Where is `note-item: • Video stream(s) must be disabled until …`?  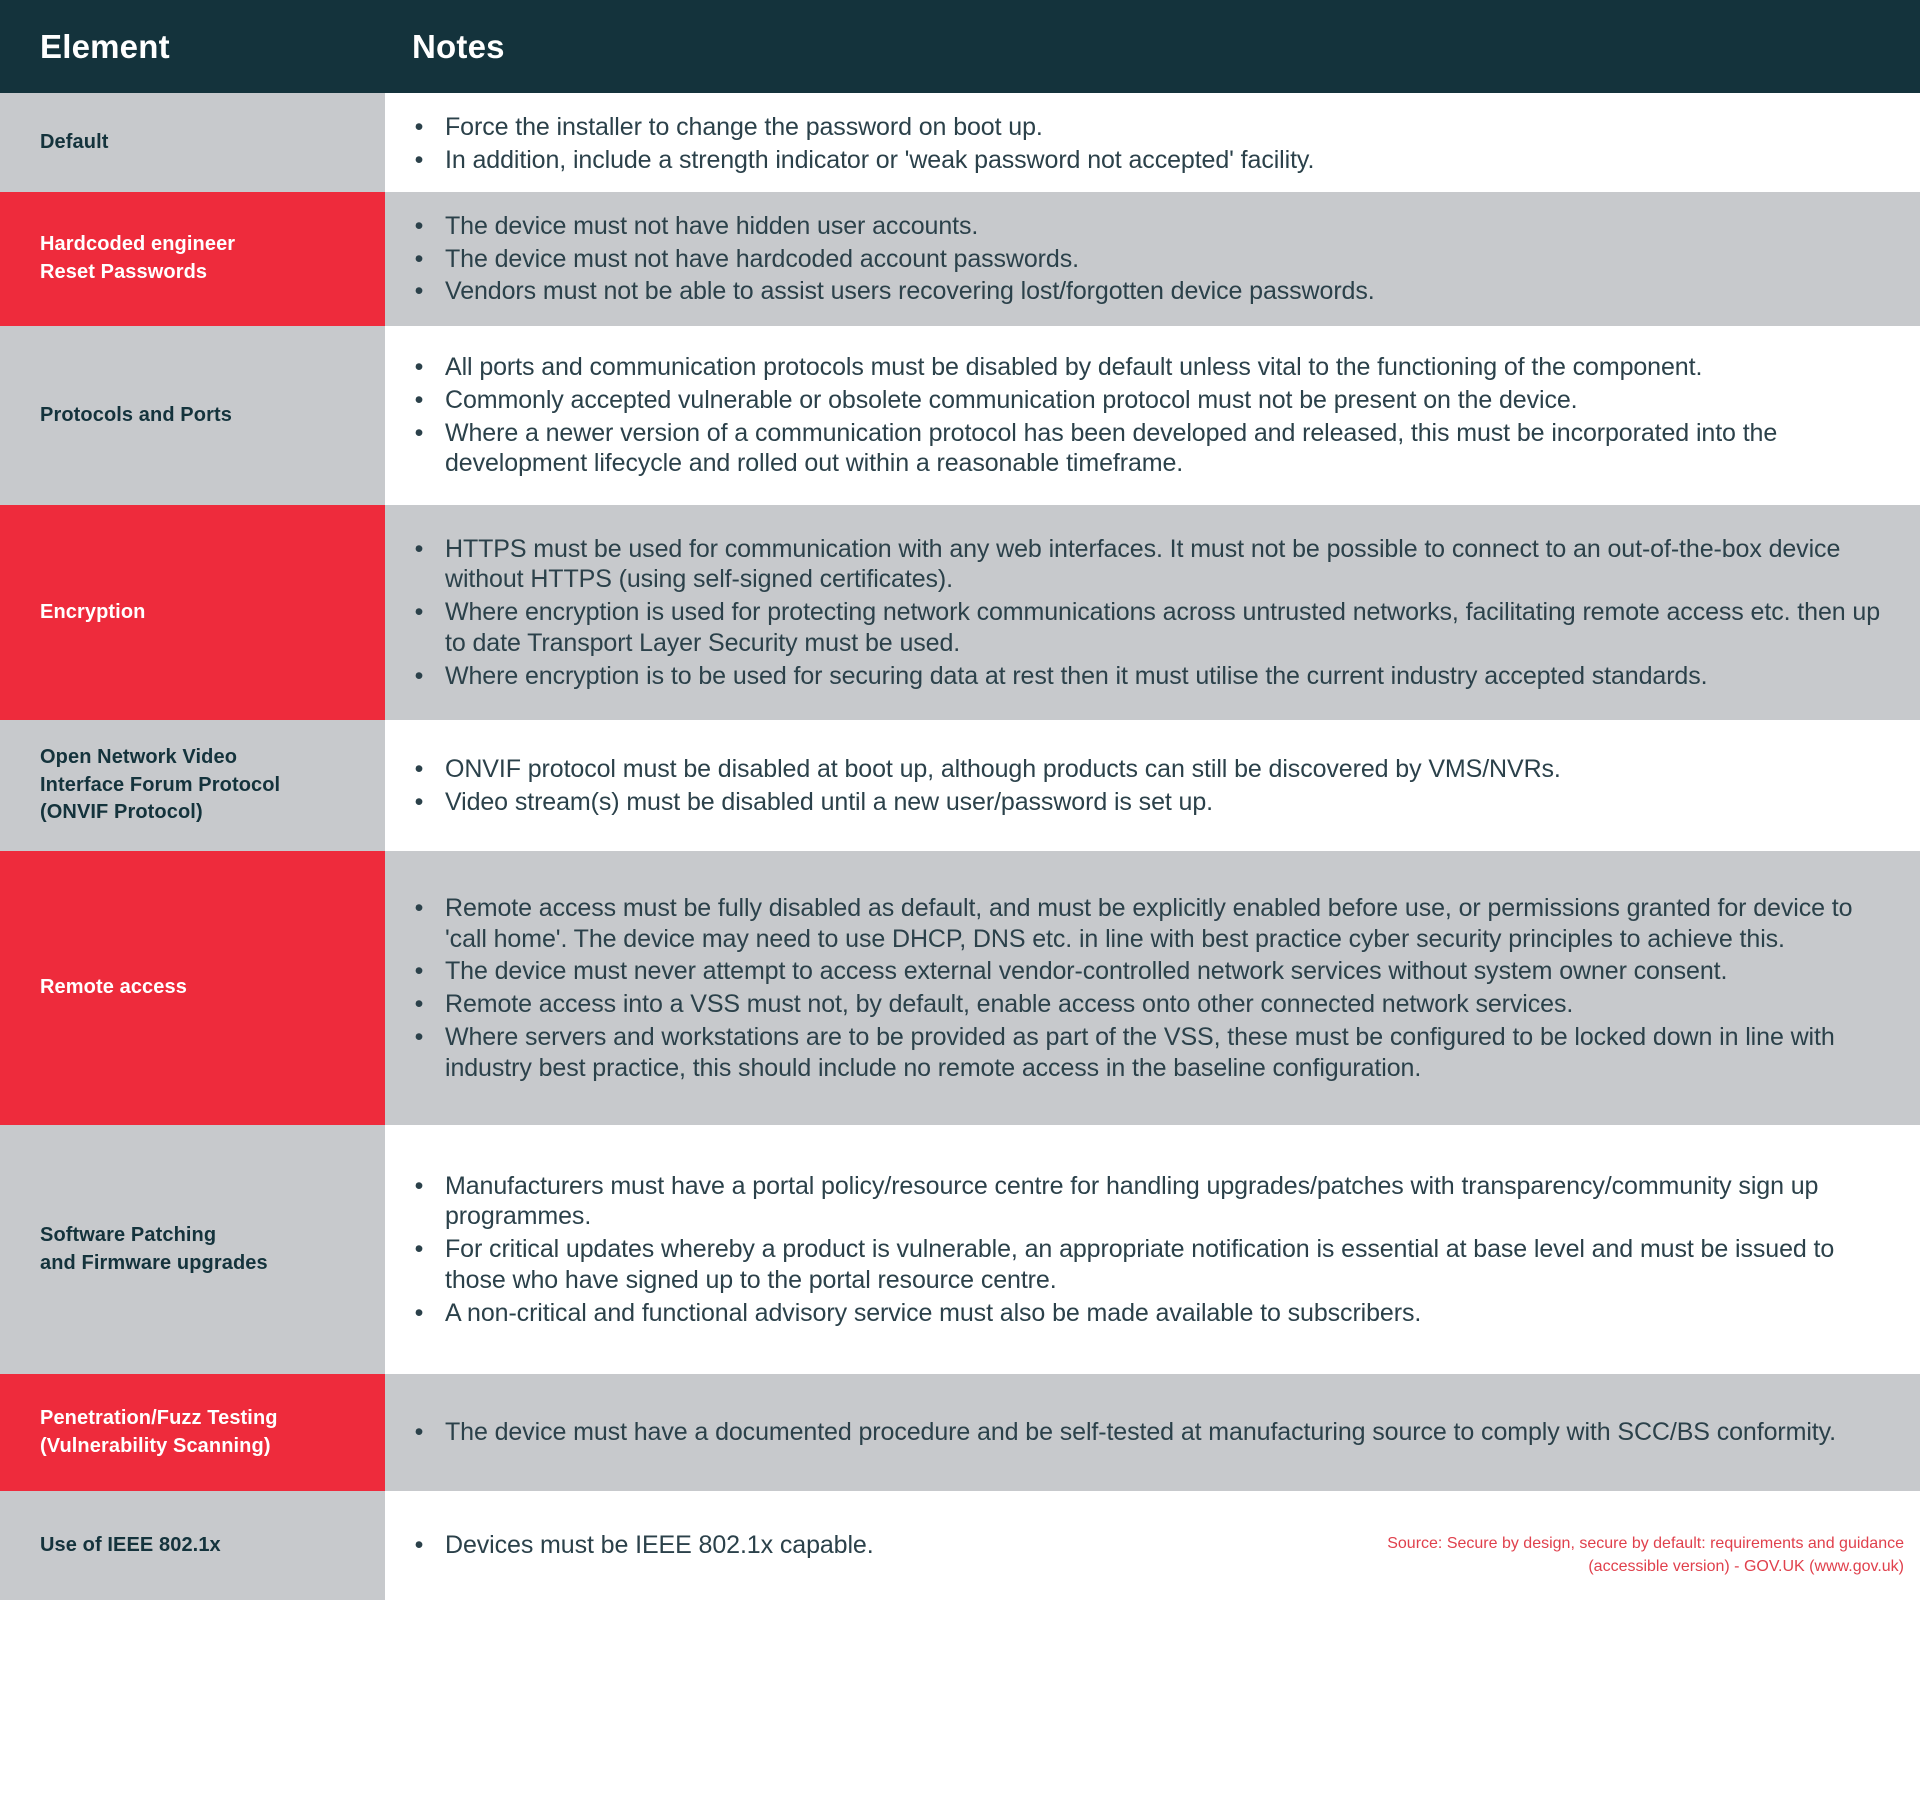
note-item: • Video stream(s) must be disabled until … is located at coordinates (1152, 802).